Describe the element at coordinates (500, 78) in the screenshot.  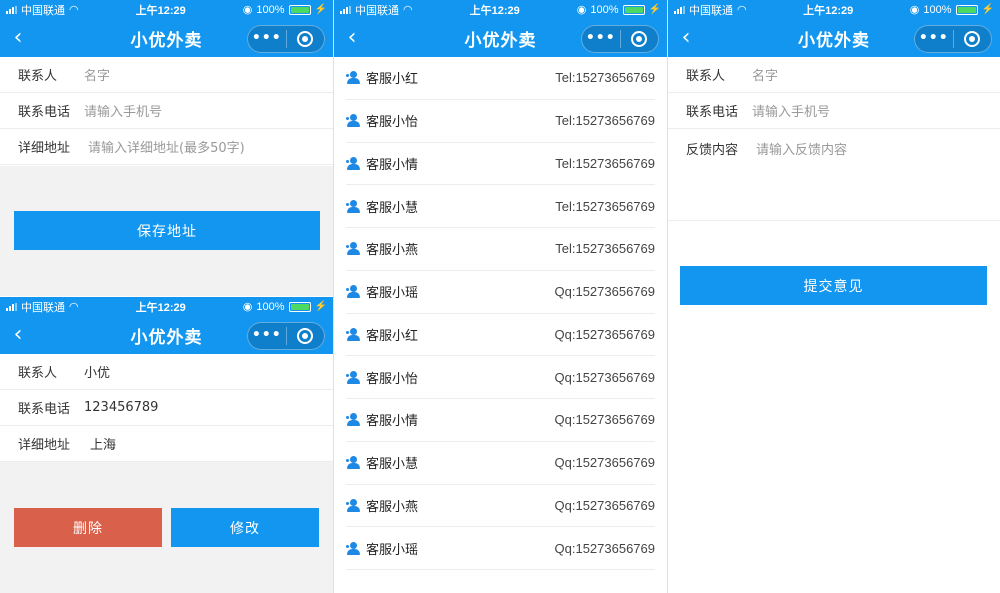
I see `service-list-item: 客服小红 Tel:15273656769` at that location.